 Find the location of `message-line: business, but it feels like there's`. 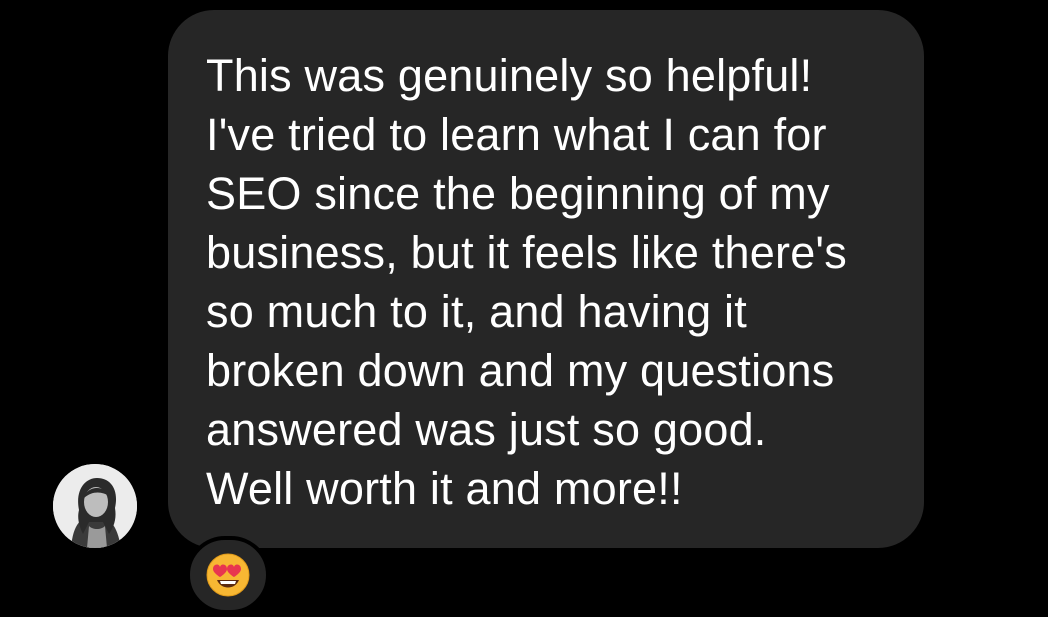

message-line: business, but it feels like there's is located at coordinates (526, 252).